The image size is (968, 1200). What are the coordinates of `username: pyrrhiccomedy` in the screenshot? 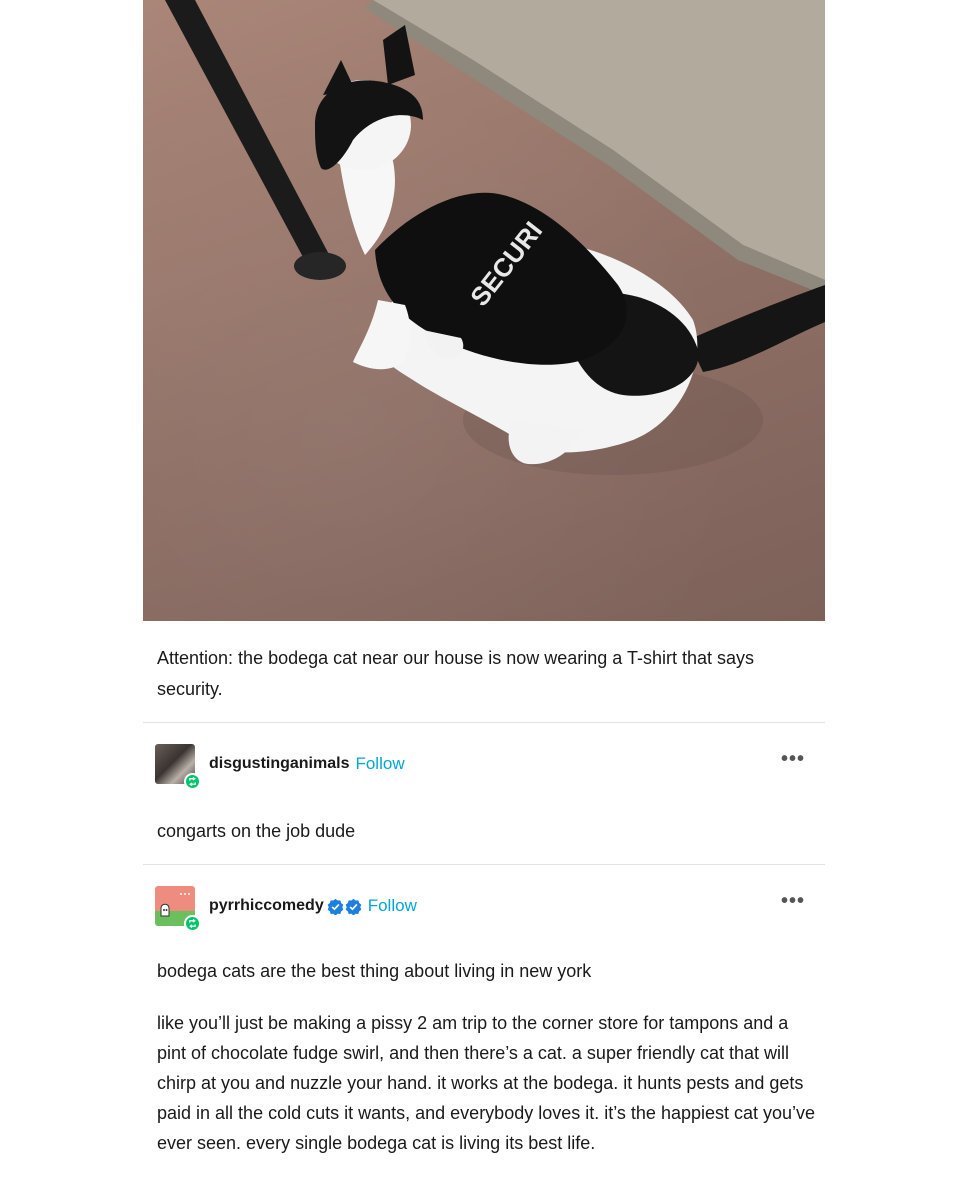 It's located at (266, 906).